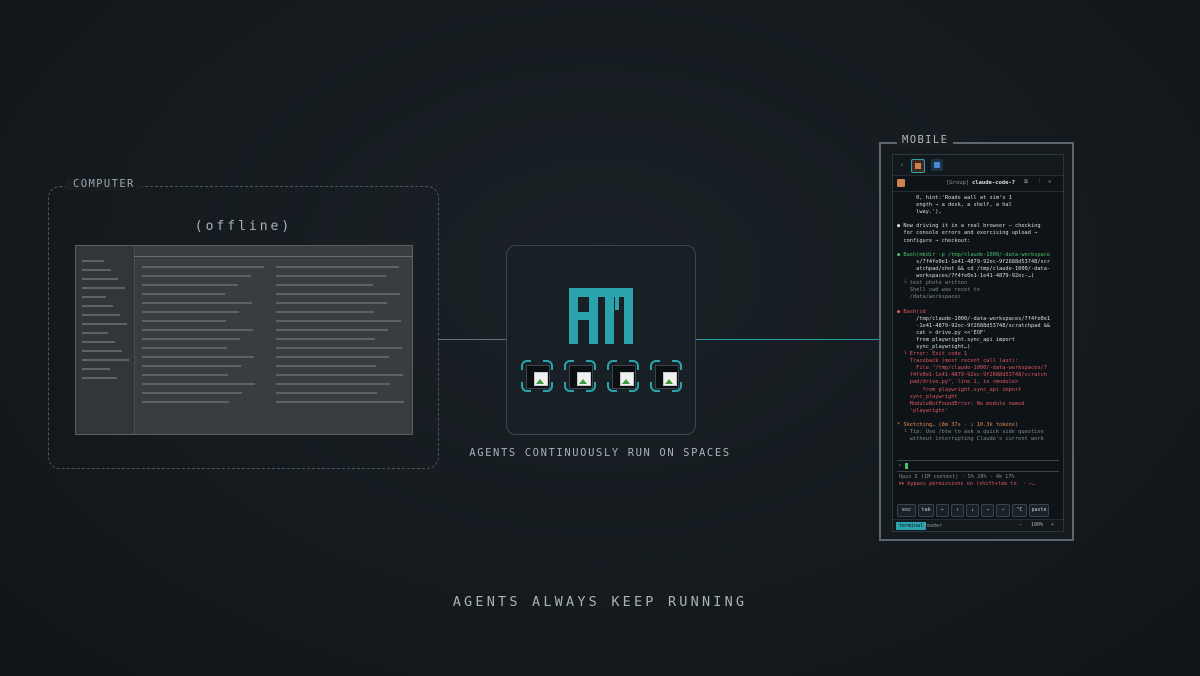  What do you see at coordinates (600, 602) in the screenshot?
I see `footer-caption: AGENTS ALWAYS KEEP RUNNING` at bounding box center [600, 602].